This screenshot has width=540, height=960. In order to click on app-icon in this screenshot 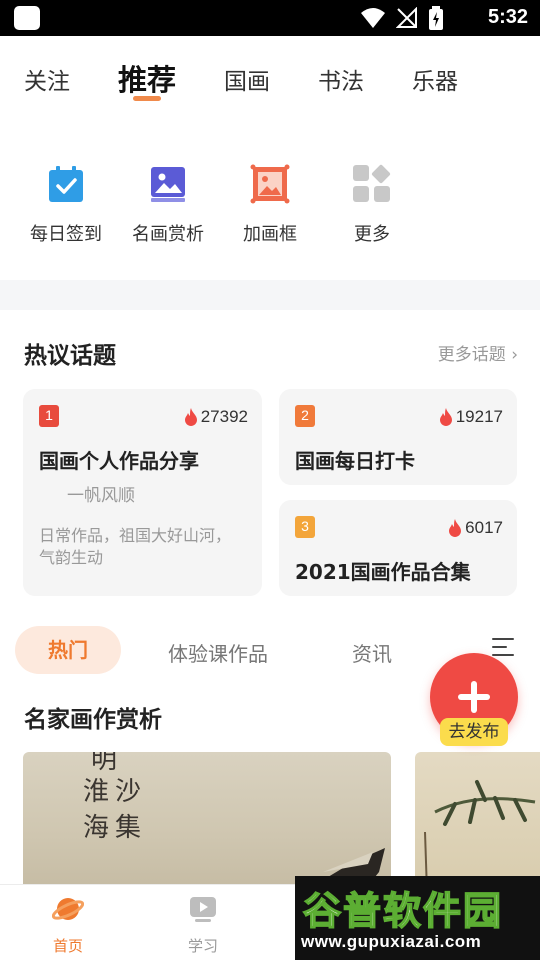, I will do `click(27, 18)`.